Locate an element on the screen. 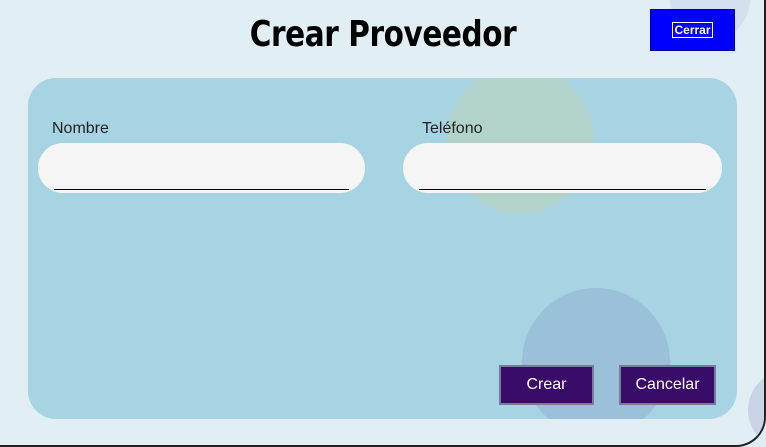 The width and height of the screenshot is (766, 447). name-input is located at coordinates (201, 170).